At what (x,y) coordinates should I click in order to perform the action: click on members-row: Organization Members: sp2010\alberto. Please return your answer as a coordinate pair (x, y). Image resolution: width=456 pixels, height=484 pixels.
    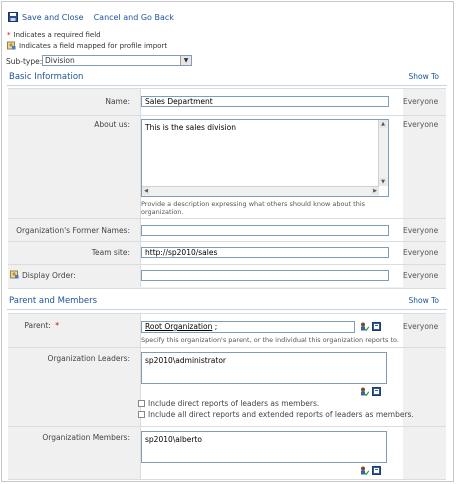
    Looking at the image, I should click on (227, 453).